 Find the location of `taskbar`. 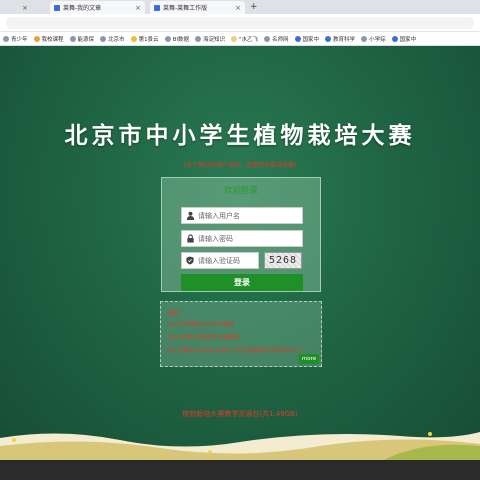

taskbar is located at coordinates (240, 470).